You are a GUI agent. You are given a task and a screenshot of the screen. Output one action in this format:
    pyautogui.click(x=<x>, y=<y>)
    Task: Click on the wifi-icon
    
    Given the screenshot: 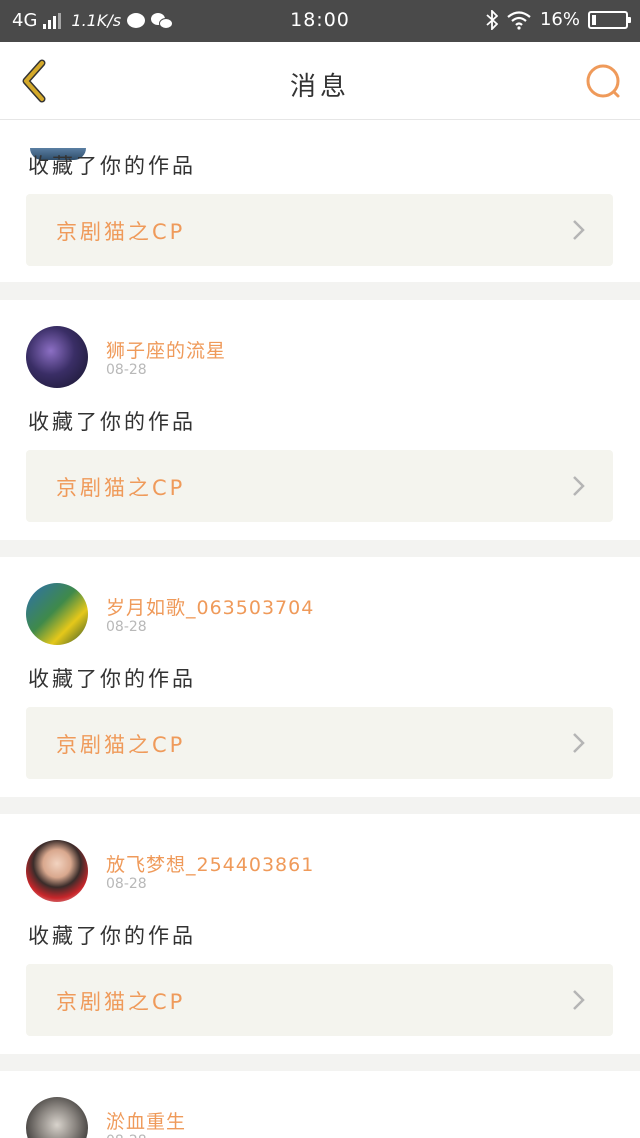 What is the action you would take?
    pyautogui.click(x=519, y=20)
    